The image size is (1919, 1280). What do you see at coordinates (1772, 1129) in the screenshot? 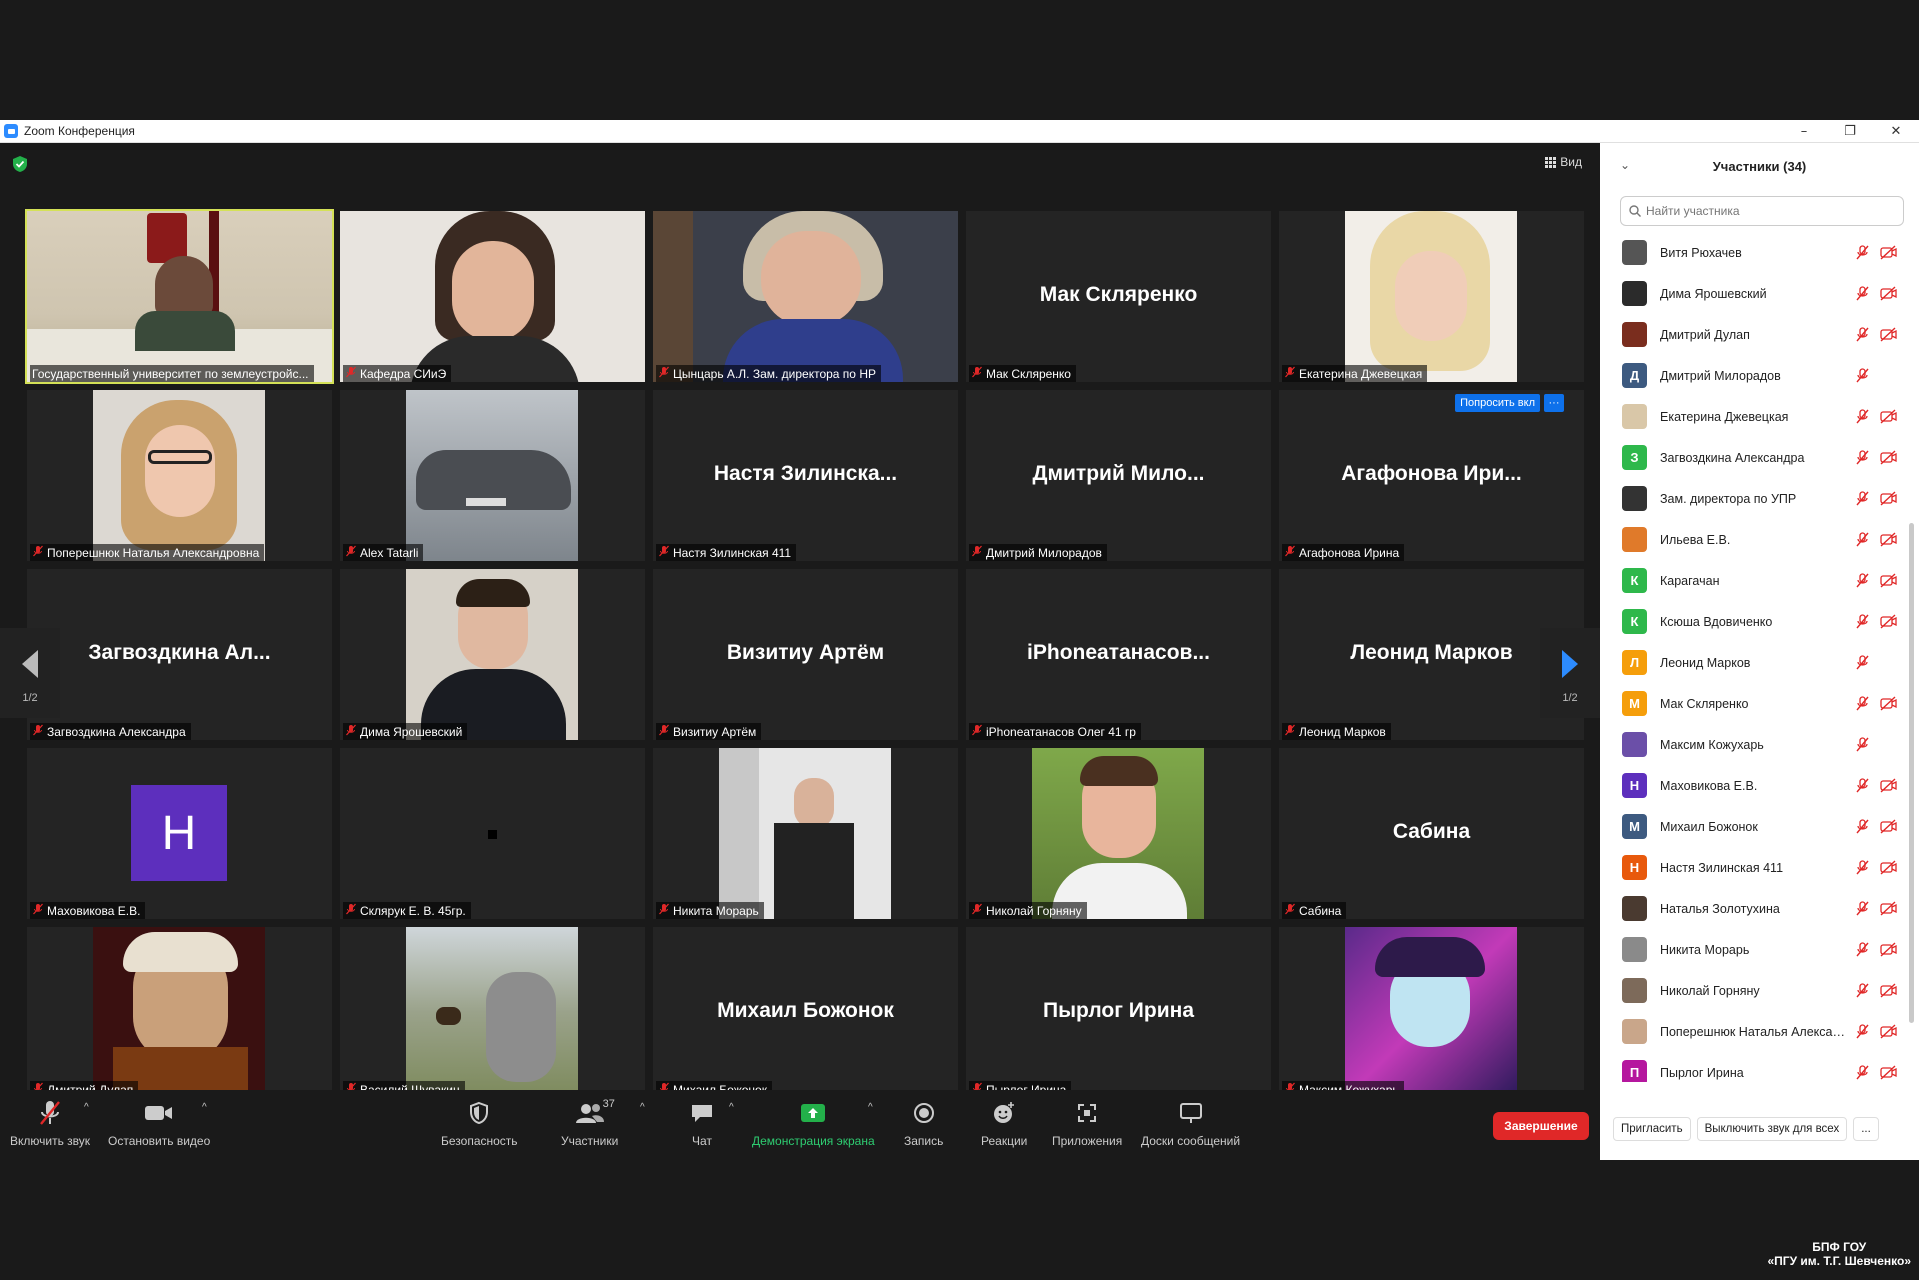
I see `mute-all-button: Выключить звук для всех` at bounding box center [1772, 1129].